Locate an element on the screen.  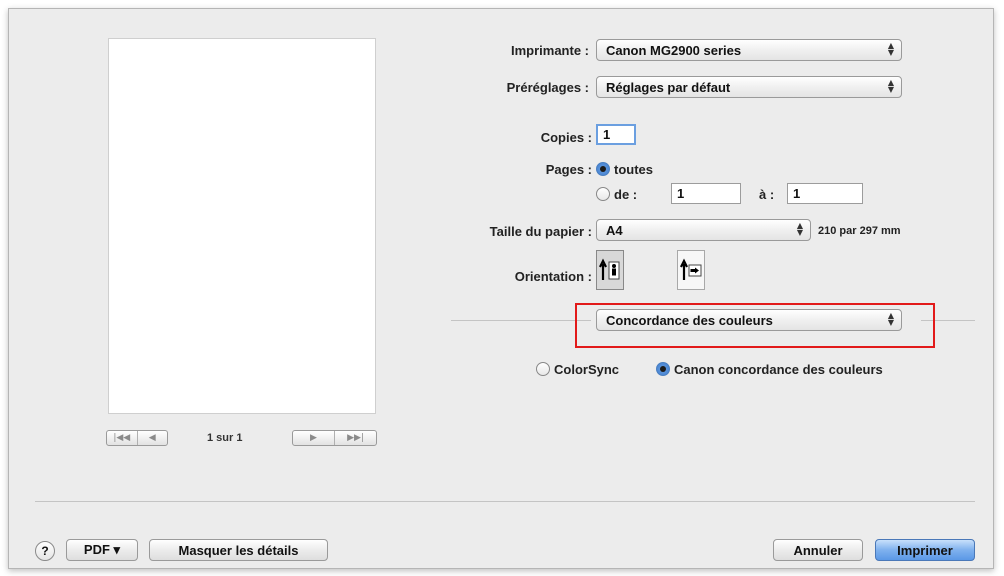
next-page-icon: ▶ is located at coordinates (313, 438).